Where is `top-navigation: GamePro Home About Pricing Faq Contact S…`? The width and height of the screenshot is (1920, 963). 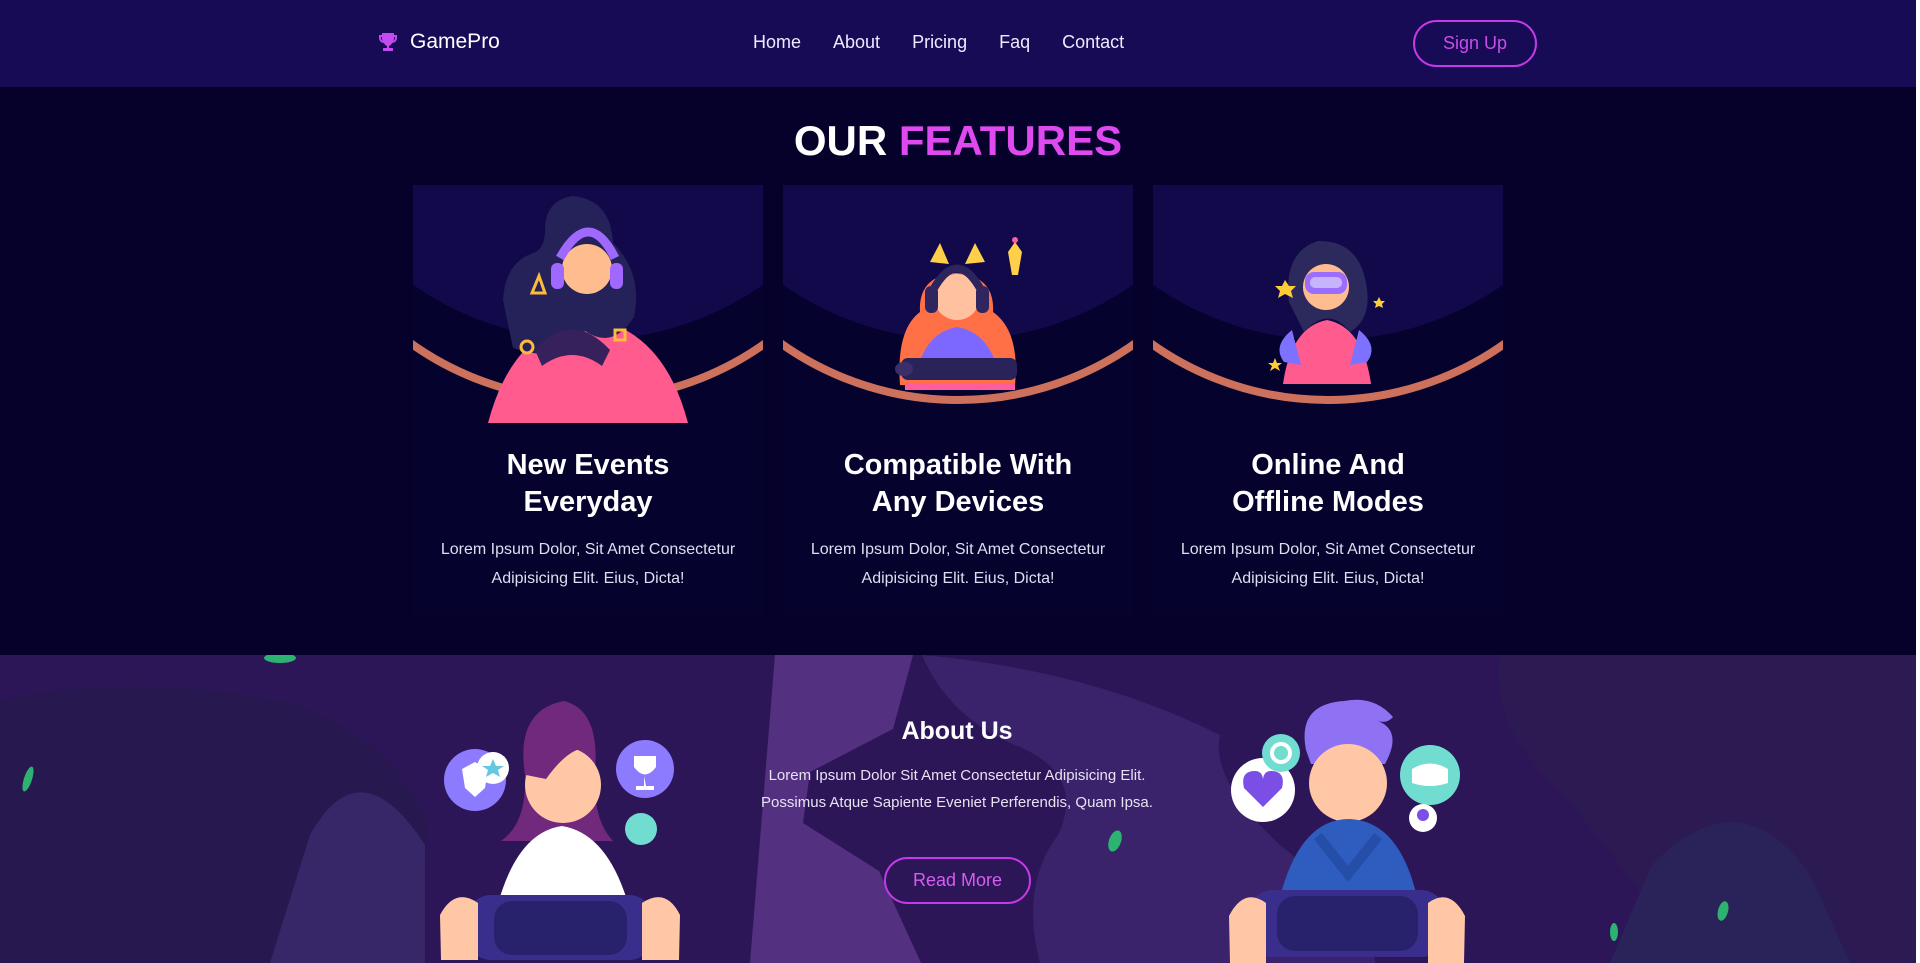 top-navigation: GamePro Home About Pricing Faq Contact S… is located at coordinates (958, 43).